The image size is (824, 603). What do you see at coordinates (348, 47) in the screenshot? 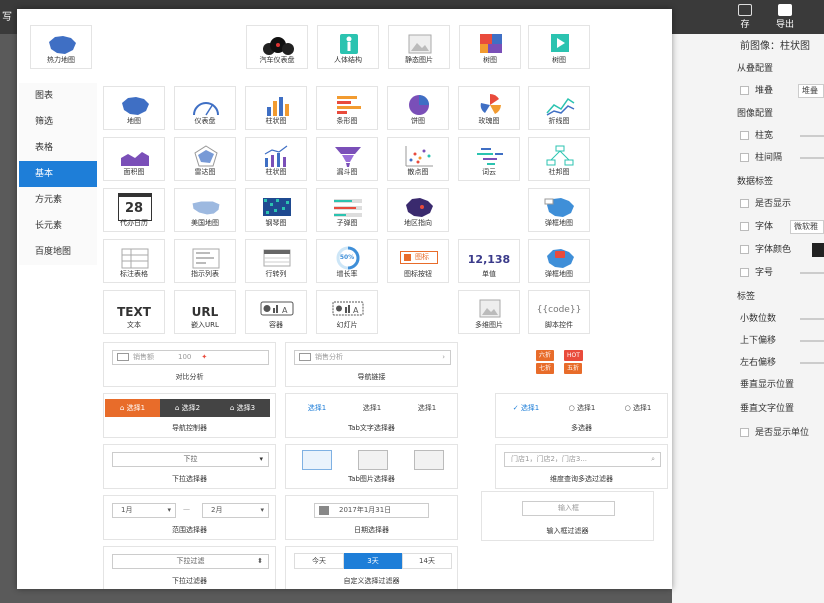
I see `card-human-body: 人体结构` at bounding box center [348, 47].